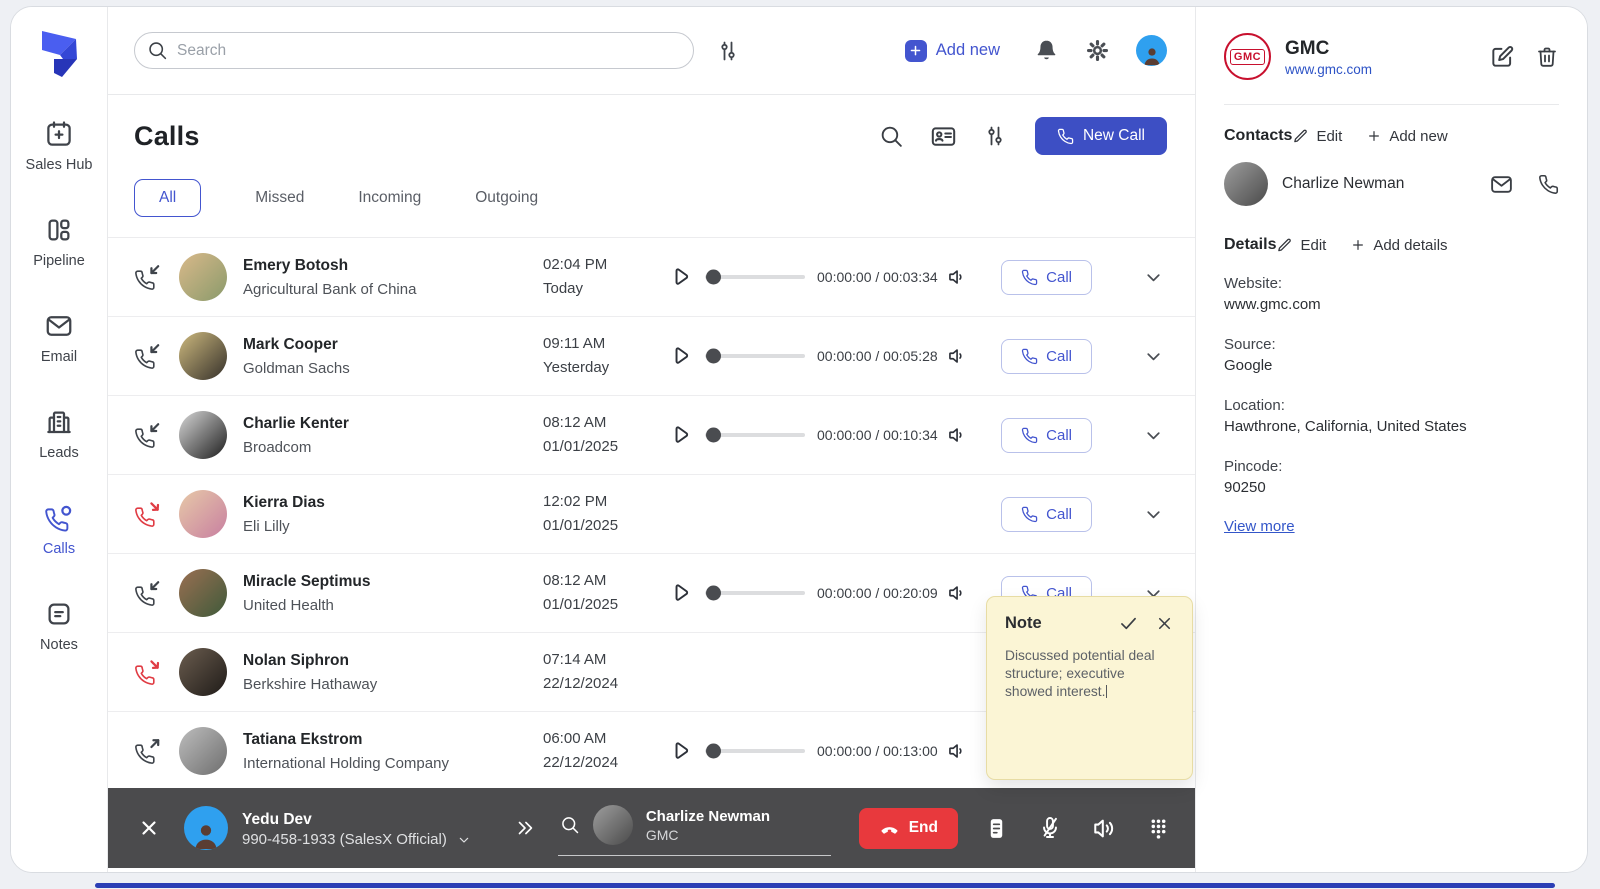  What do you see at coordinates (967, 50) in the screenshot?
I see `add-new-label: Add new` at bounding box center [967, 50].